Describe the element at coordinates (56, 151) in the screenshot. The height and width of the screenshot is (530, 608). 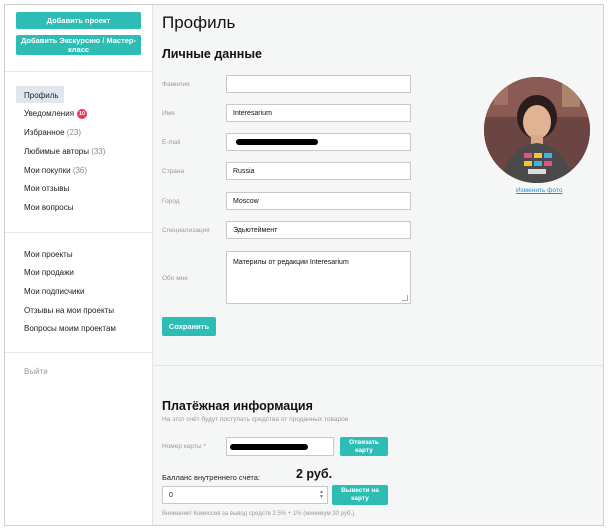
I see `sidebar-item-label: Любимые авторы` at that location.